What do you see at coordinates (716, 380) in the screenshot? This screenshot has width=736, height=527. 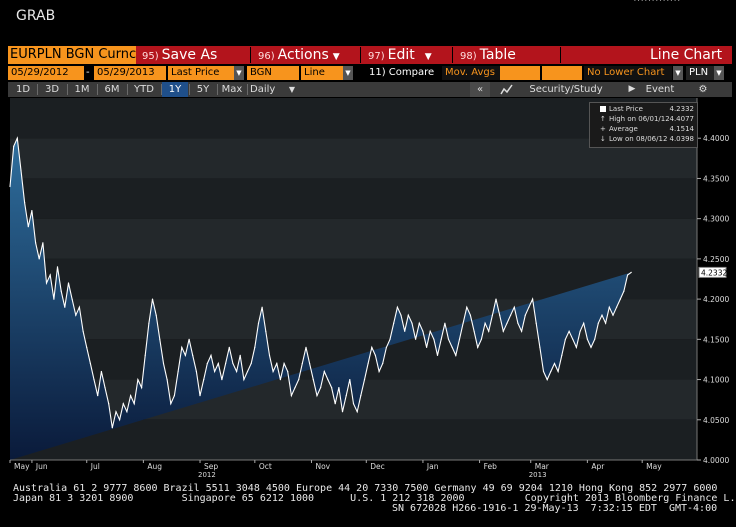 I see `y-tick-label: 4.1000` at bounding box center [716, 380].